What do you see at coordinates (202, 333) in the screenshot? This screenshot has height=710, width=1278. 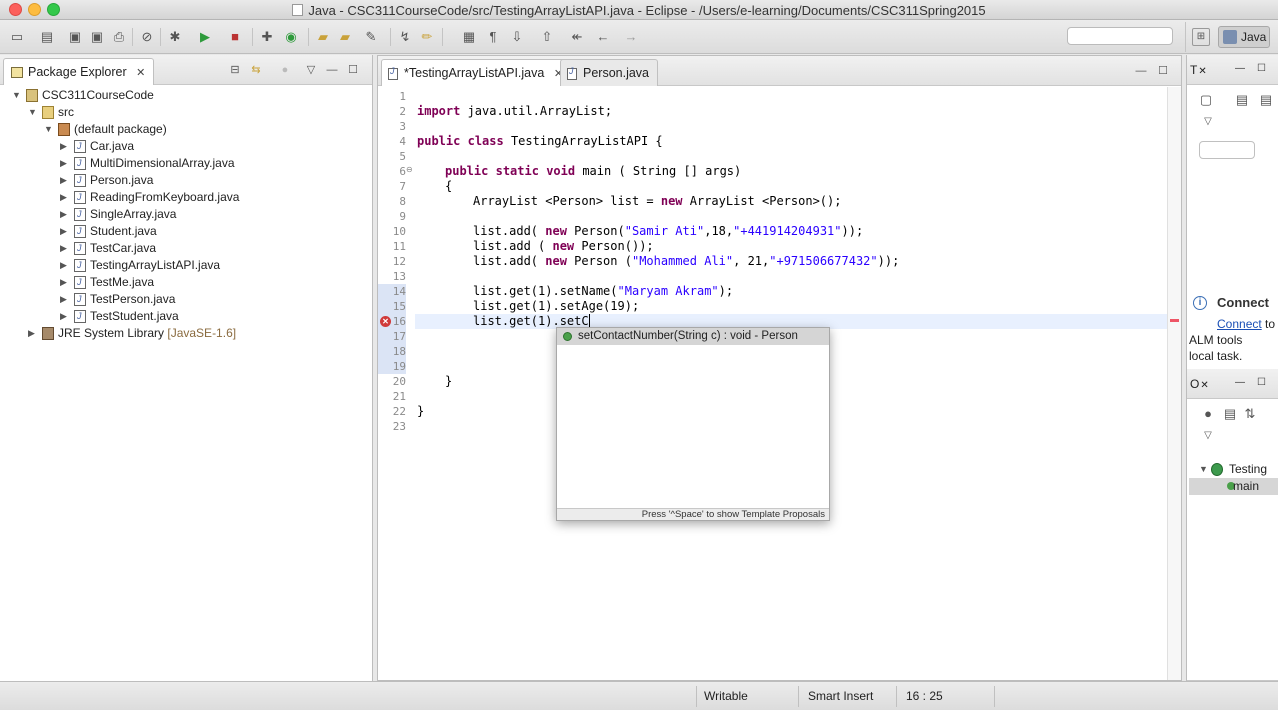 I see `library-version: [JavaSE-1.6]` at bounding box center [202, 333].